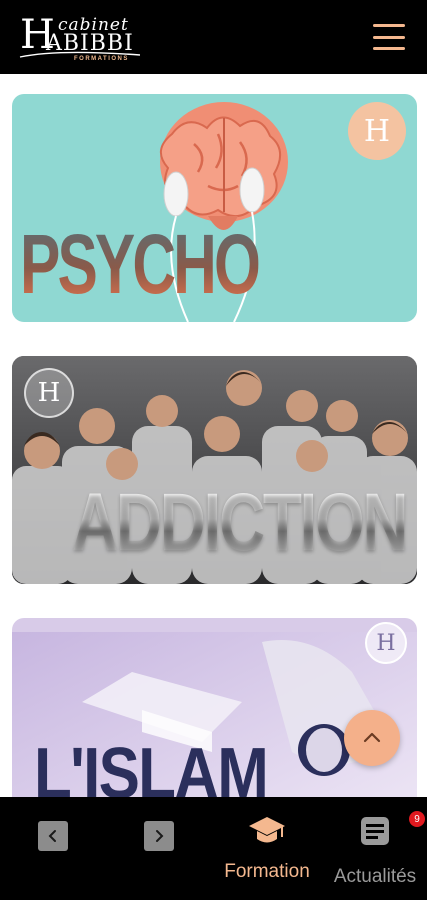 This screenshot has height=900, width=427. Describe the element at coordinates (101, 59) in the screenshot. I see `logo-subtitle: FORMATIONS` at that location.